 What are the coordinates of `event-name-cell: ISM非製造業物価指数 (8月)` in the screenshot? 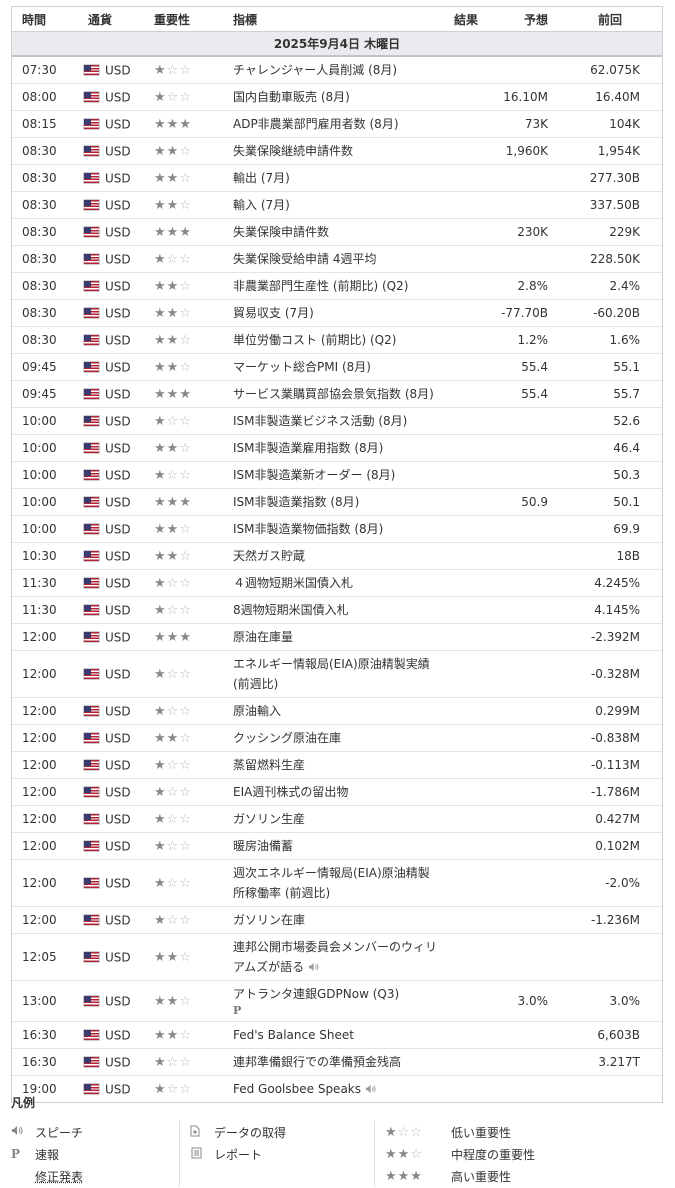 It's located at (336, 529).